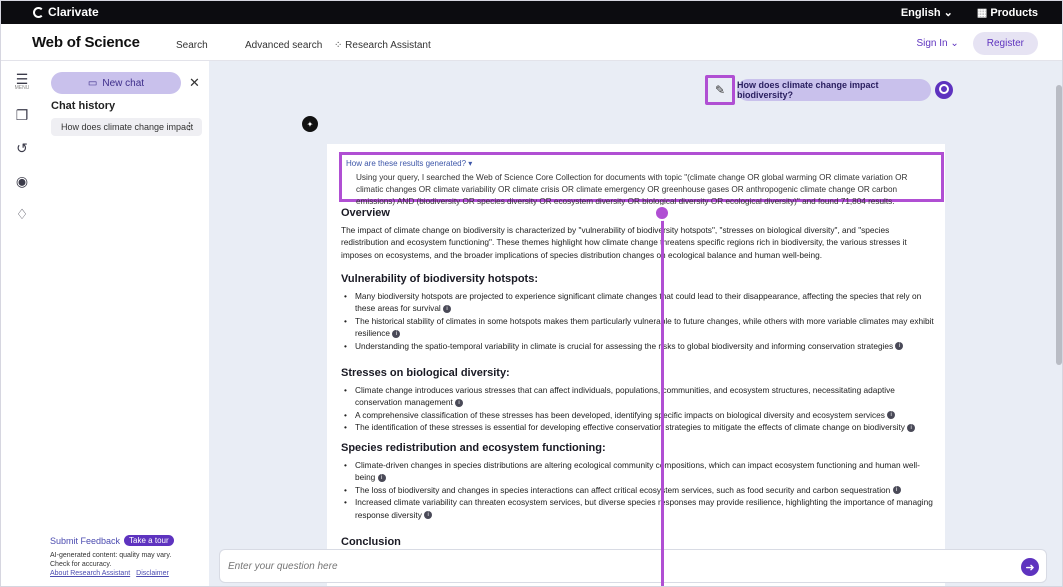  Describe the element at coordinates (194, 83) in the screenshot. I see `close-icon: ✕` at that location.